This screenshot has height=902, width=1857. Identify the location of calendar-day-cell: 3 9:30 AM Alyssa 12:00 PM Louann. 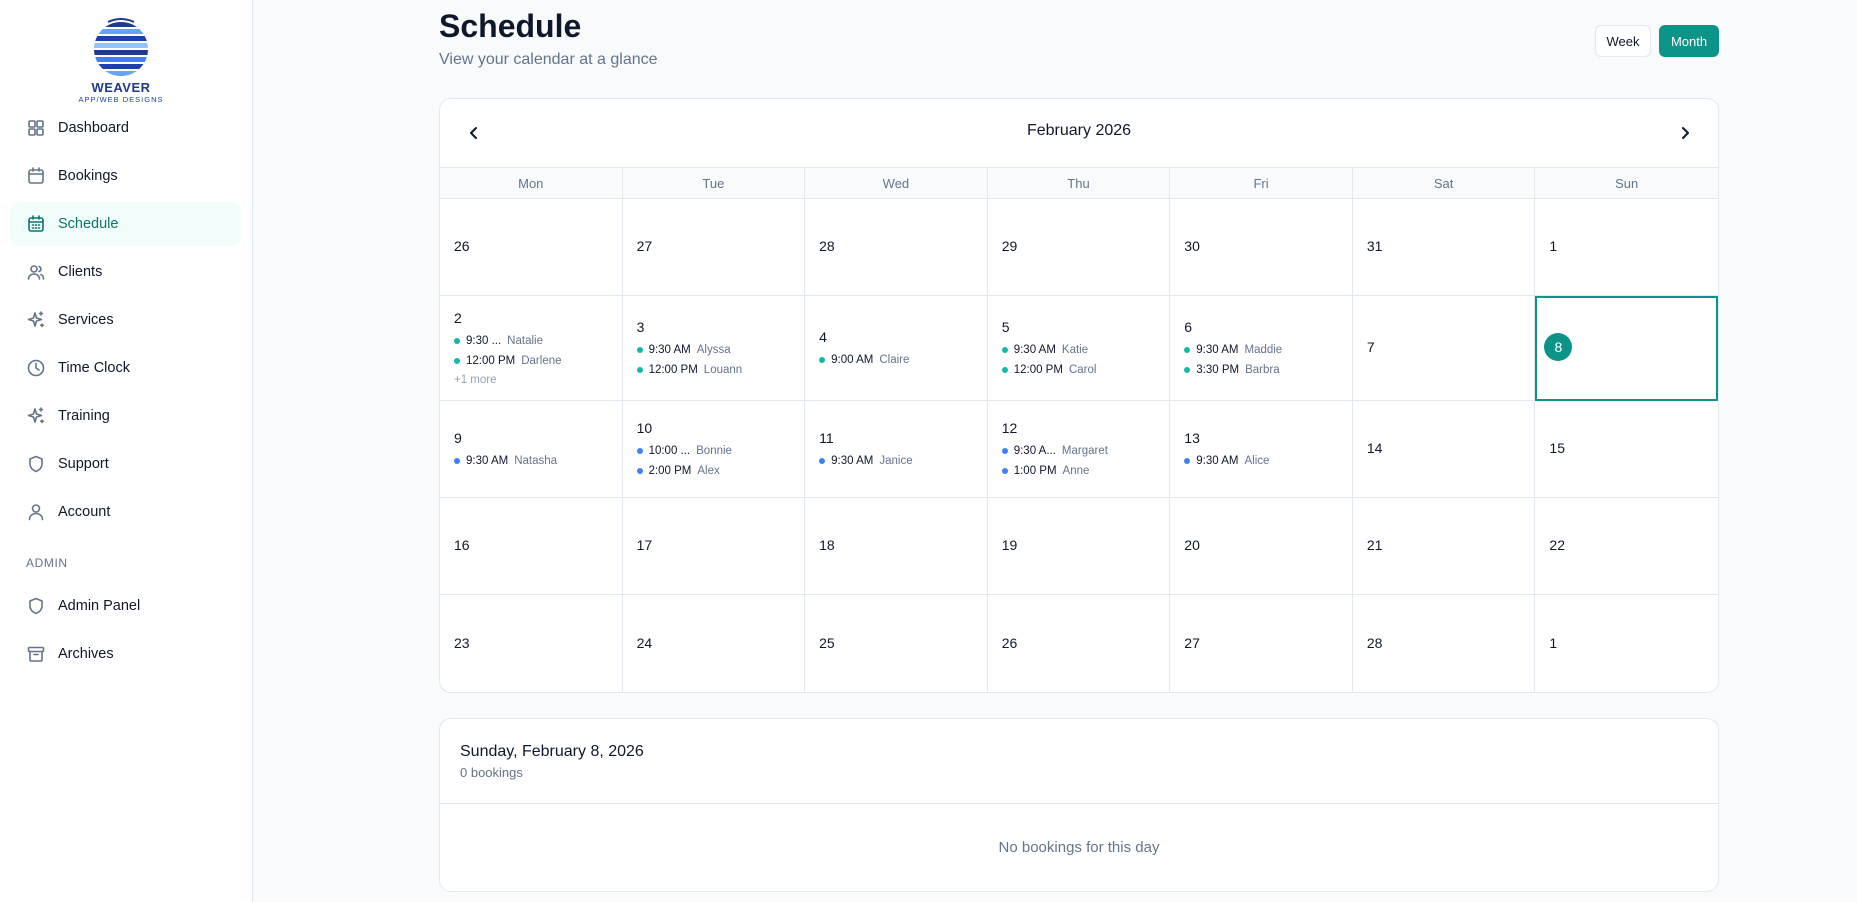
(714, 348).